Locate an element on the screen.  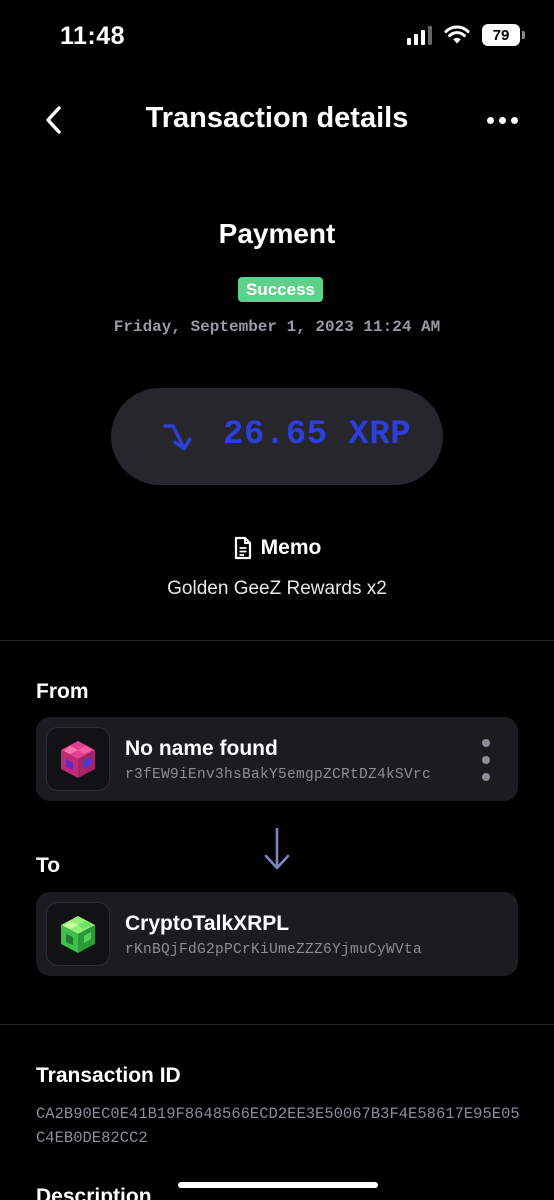
status-bar: 11:48 79 is located at coordinates (277, 36).